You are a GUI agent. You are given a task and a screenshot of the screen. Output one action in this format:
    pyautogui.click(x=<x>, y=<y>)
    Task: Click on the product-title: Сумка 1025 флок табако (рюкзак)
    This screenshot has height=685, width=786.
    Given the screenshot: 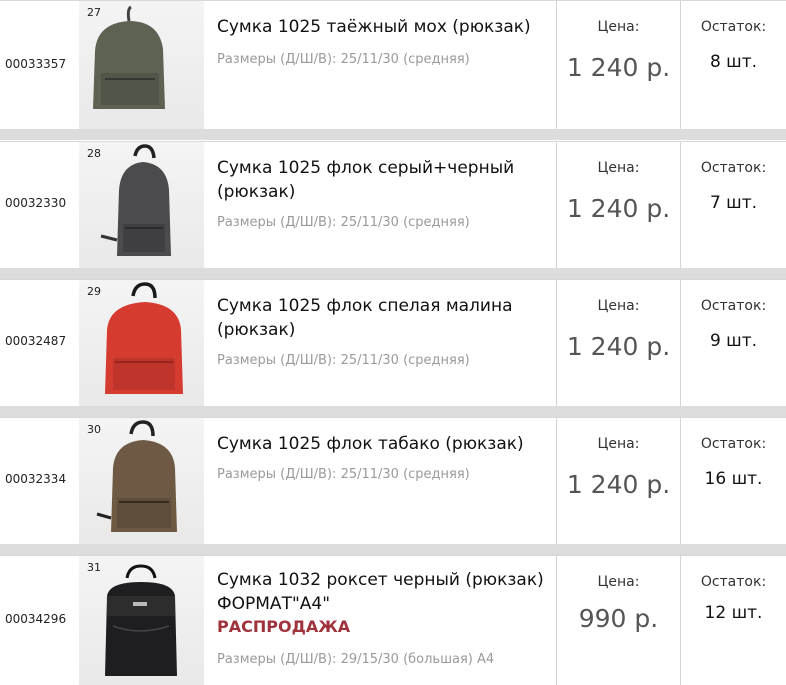 What is the action you would take?
    pyautogui.click(x=384, y=444)
    